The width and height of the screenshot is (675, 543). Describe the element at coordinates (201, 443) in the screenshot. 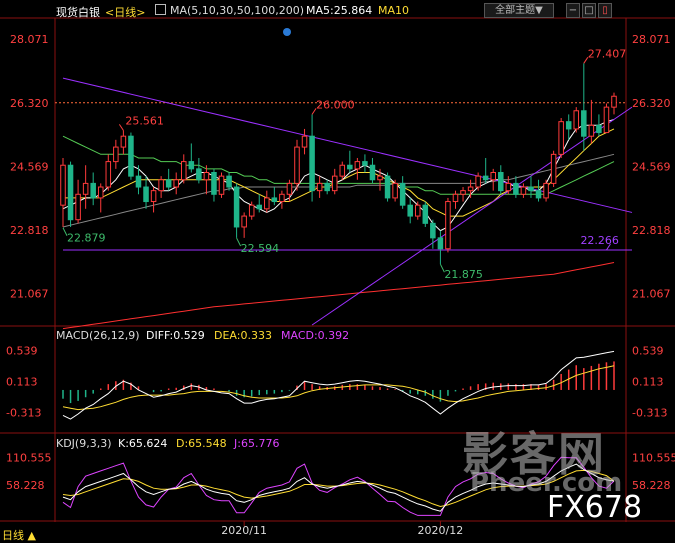

I see `kdj-d-value: D:65.548` at that location.